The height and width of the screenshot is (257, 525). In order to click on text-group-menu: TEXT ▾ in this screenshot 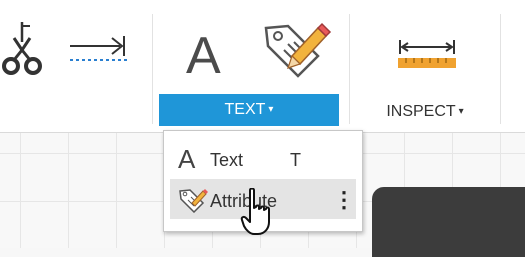, I will do `click(249, 110)`.